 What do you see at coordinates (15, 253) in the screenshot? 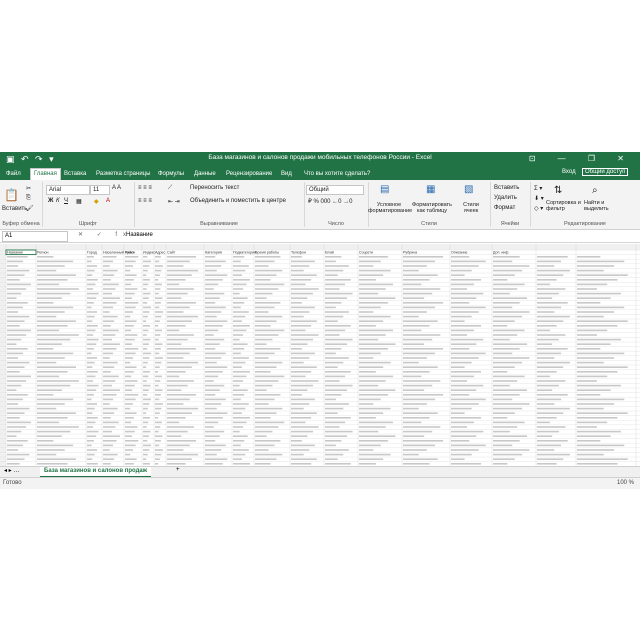
I see `header-cell: Название` at bounding box center [15, 253].